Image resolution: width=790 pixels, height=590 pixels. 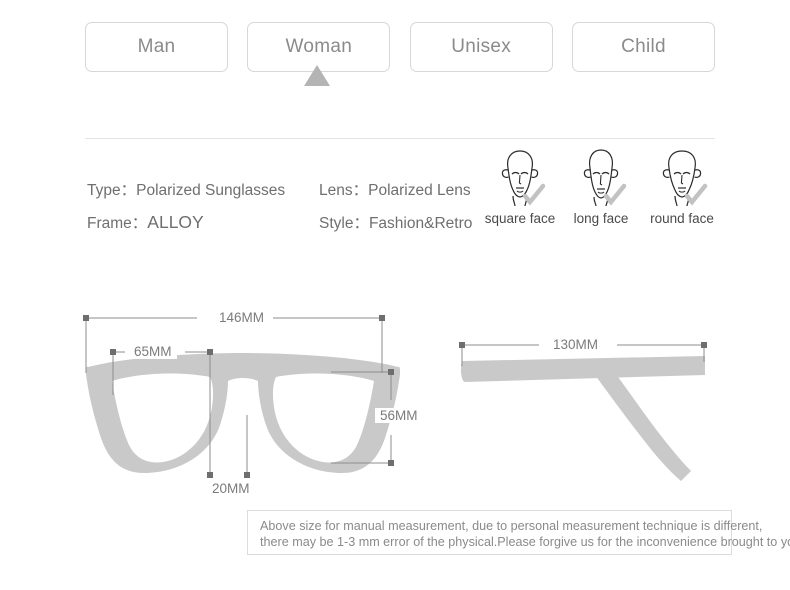 I want to click on dim-label-temple-length: 130MM, so click(x=576, y=344).